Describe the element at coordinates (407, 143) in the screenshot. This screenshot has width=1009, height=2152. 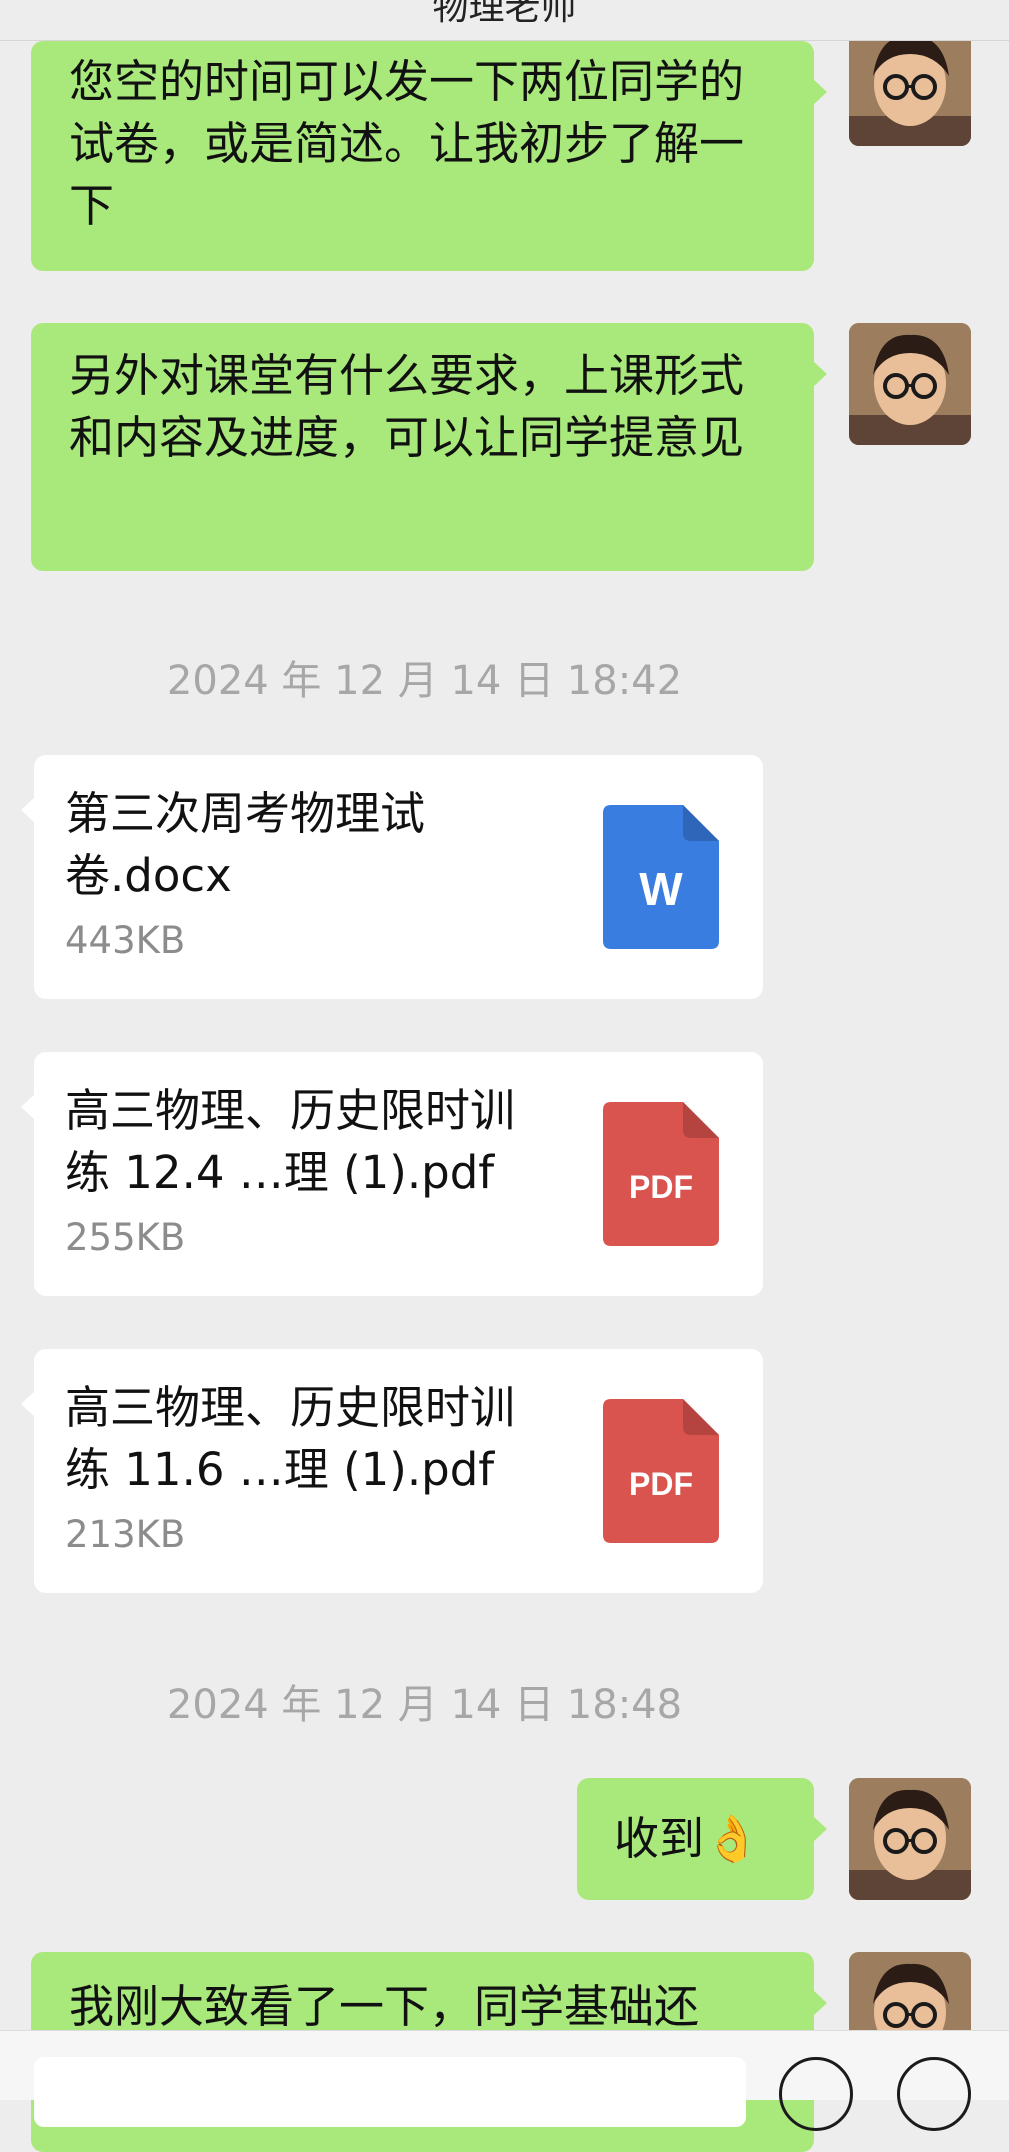
I see `message-text: 您空的时间可以发一下两位同学的试卷，或是简述。让我初步了解一下` at that location.